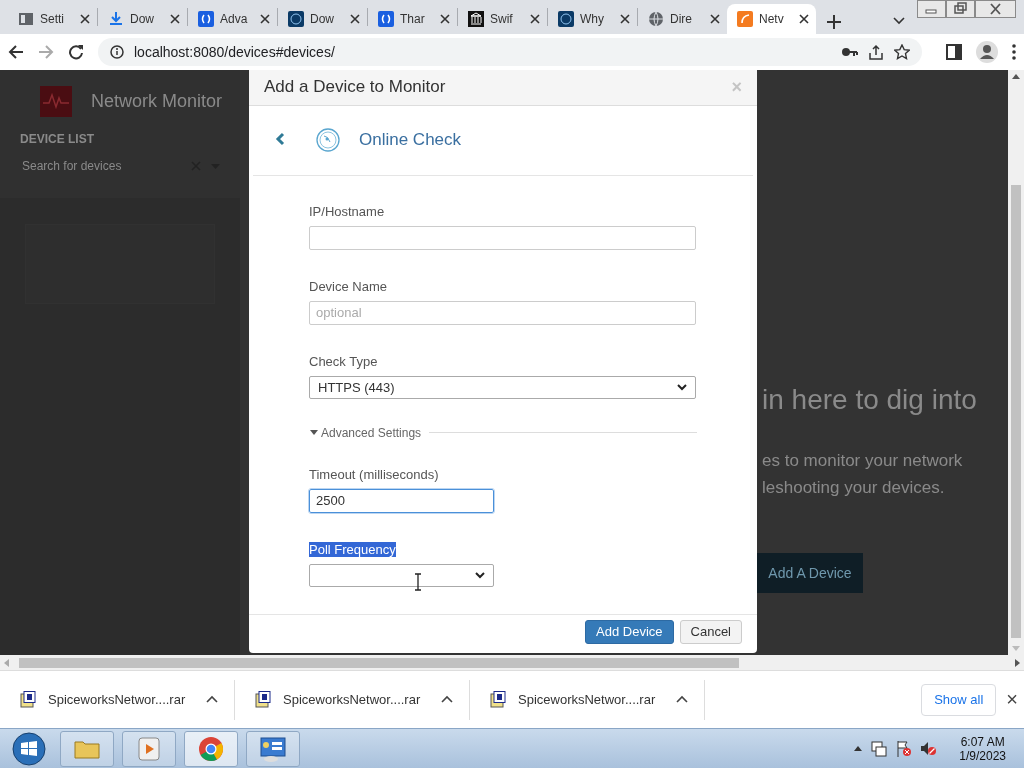 The width and height of the screenshot is (1024, 768). Describe the element at coordinates (355, 87) in the screenshot. I see `dialog-title: Add a Device to Monitor` at that location.